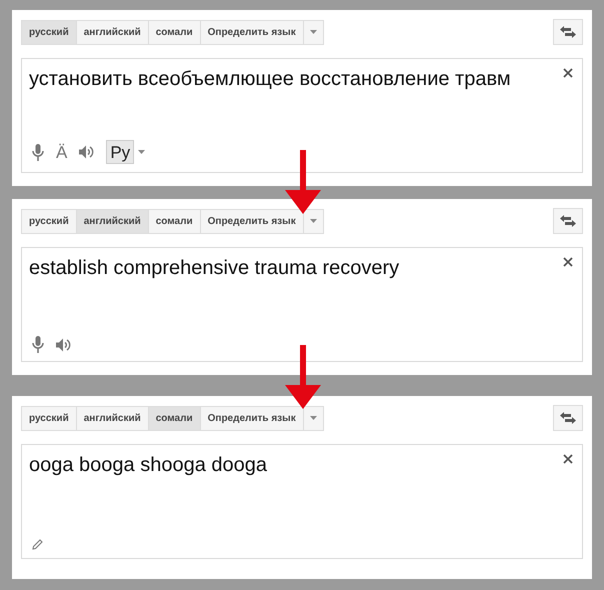 The height and width of the screenshot is (590, 604). Describe the element at coordinates (37, 544) in the screenshot. I see `pencil-icon` at that location.